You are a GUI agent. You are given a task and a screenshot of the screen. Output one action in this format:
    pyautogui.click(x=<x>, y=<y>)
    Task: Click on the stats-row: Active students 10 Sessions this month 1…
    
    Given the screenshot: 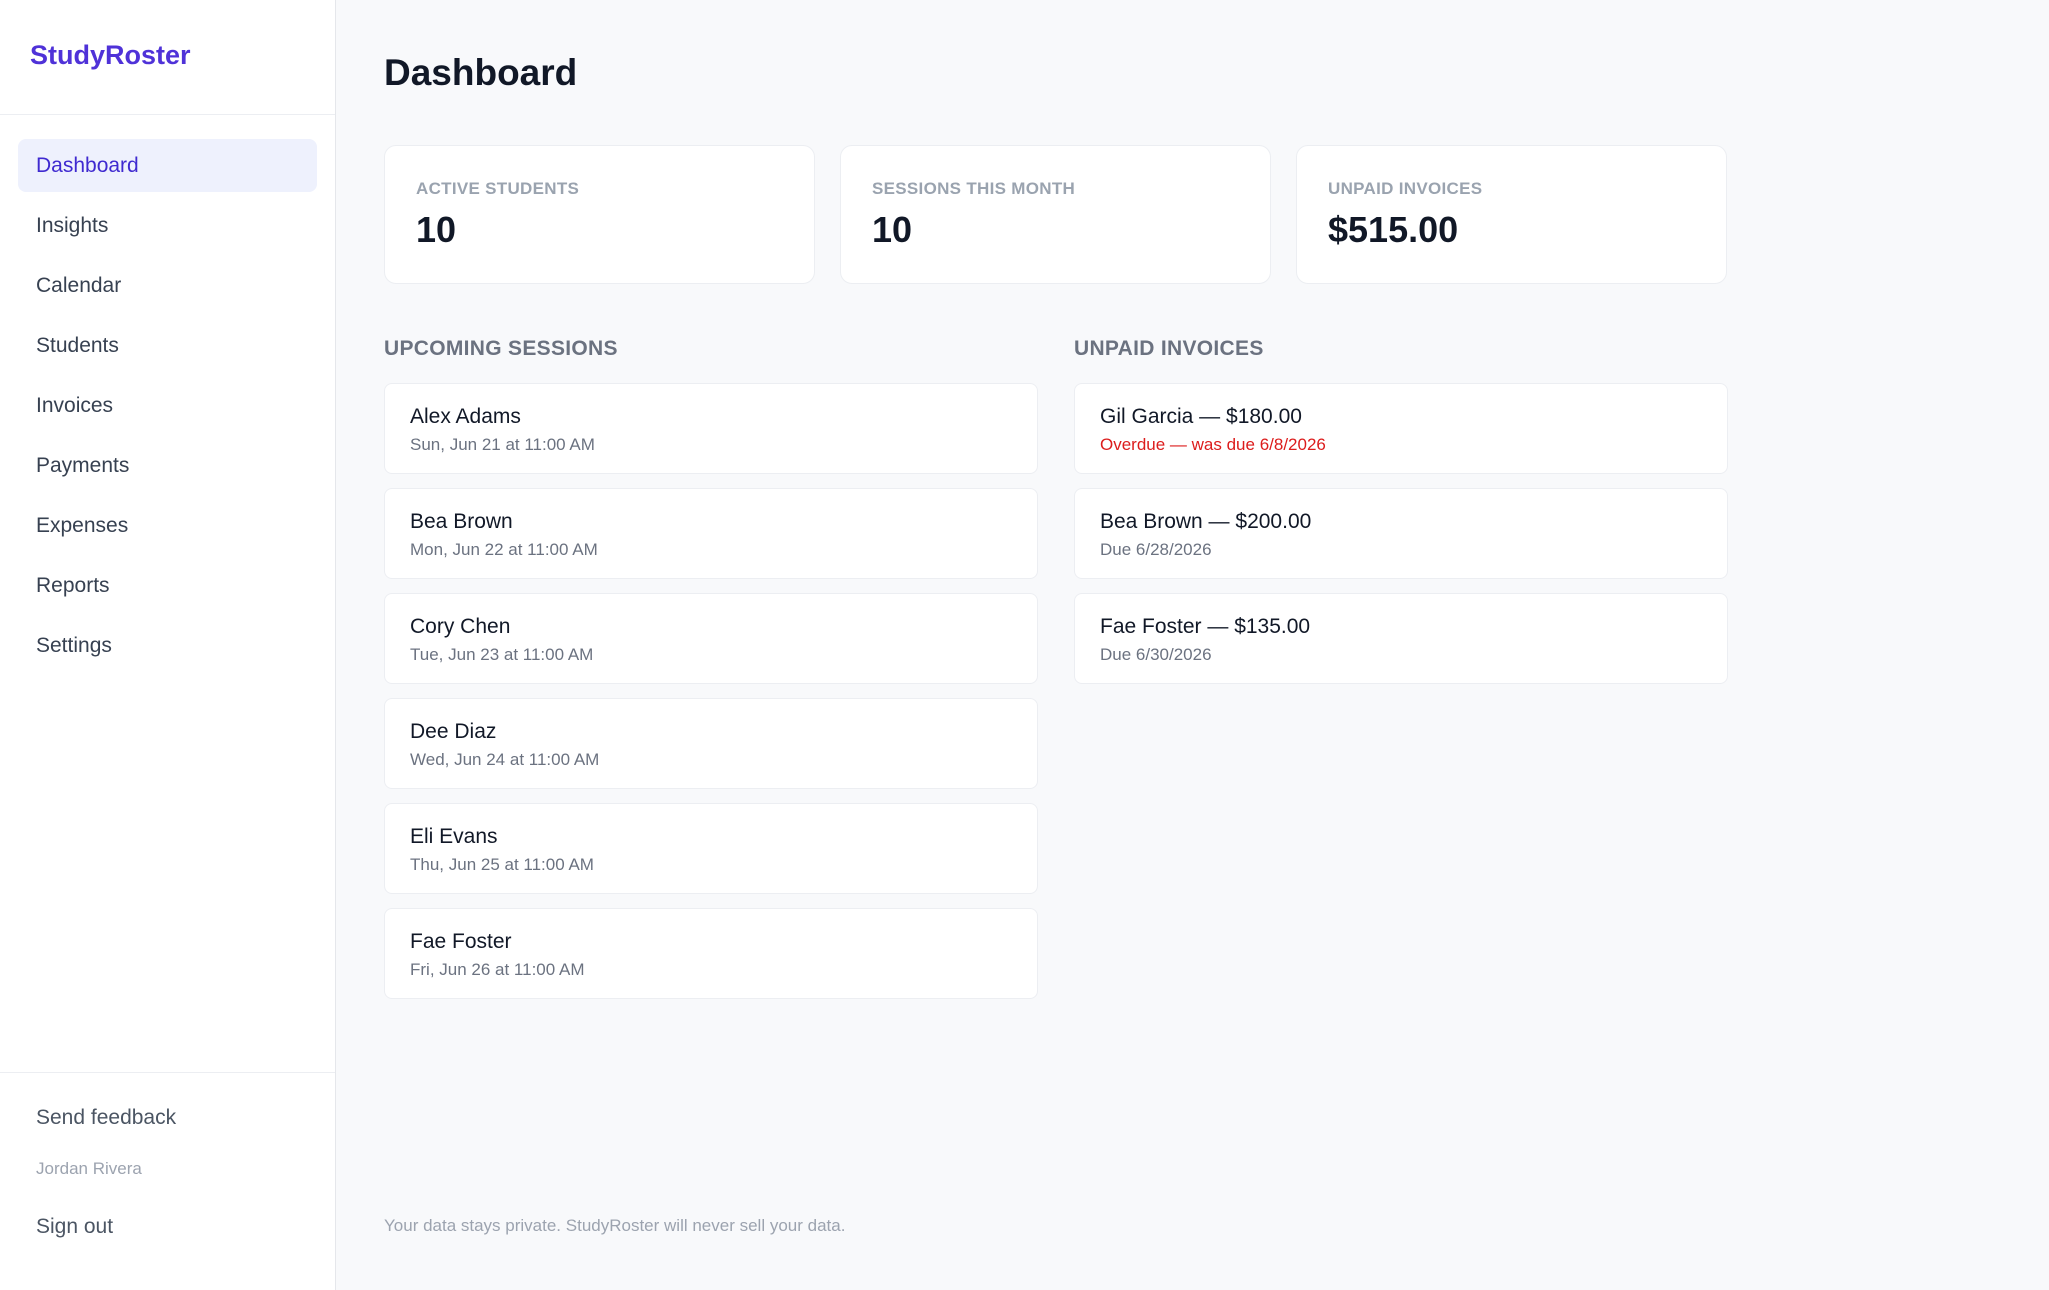 What is the action you would take?
    pyautogui.click(x=1192, y=214)
    